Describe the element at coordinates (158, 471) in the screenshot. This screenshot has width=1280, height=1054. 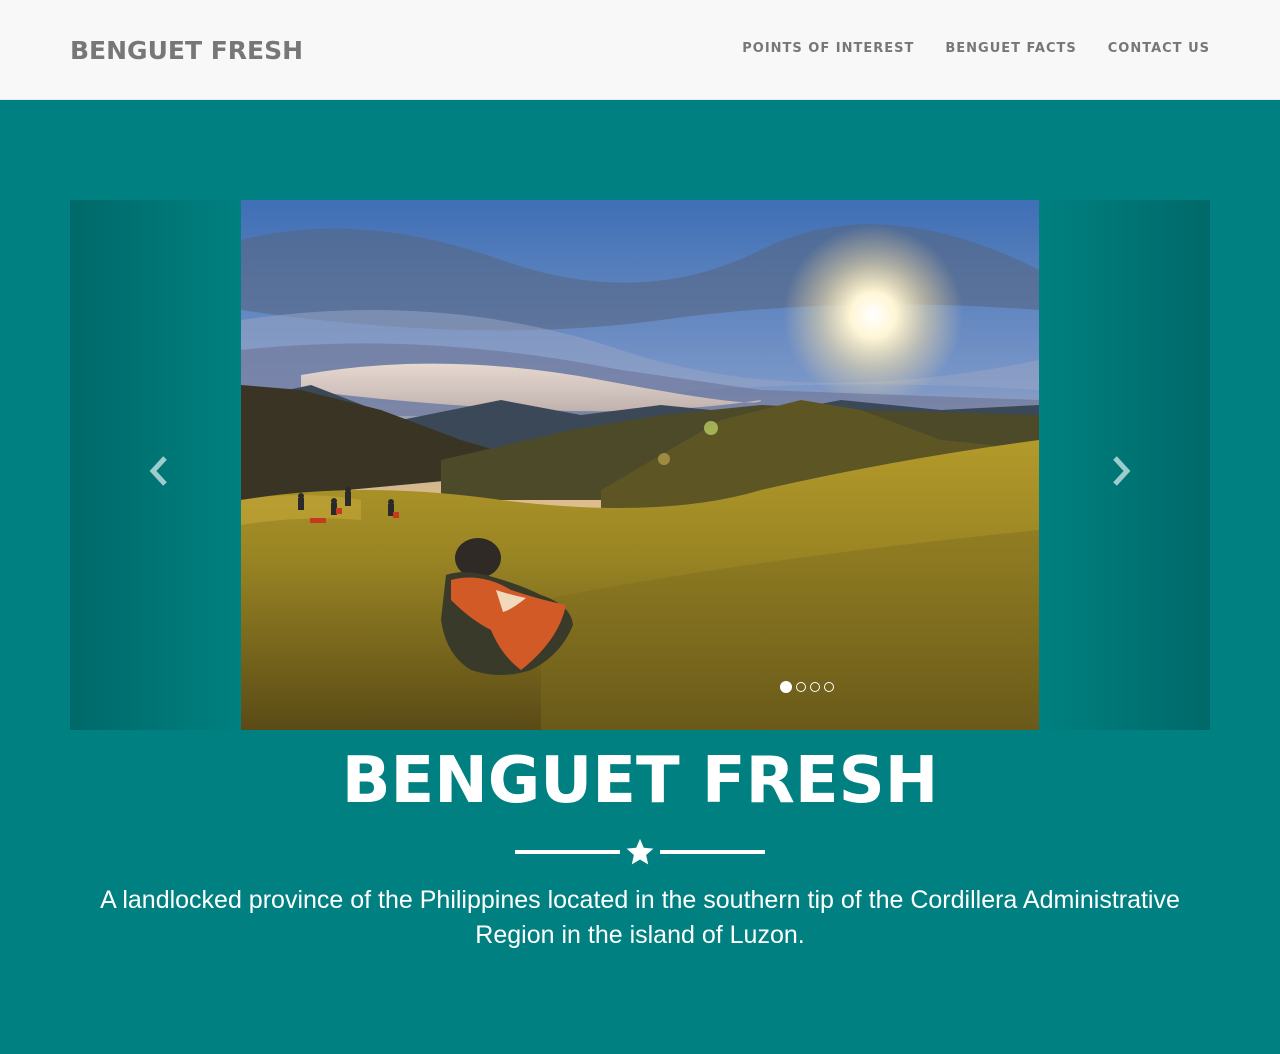
I see `chevron-left-icon` at that location.